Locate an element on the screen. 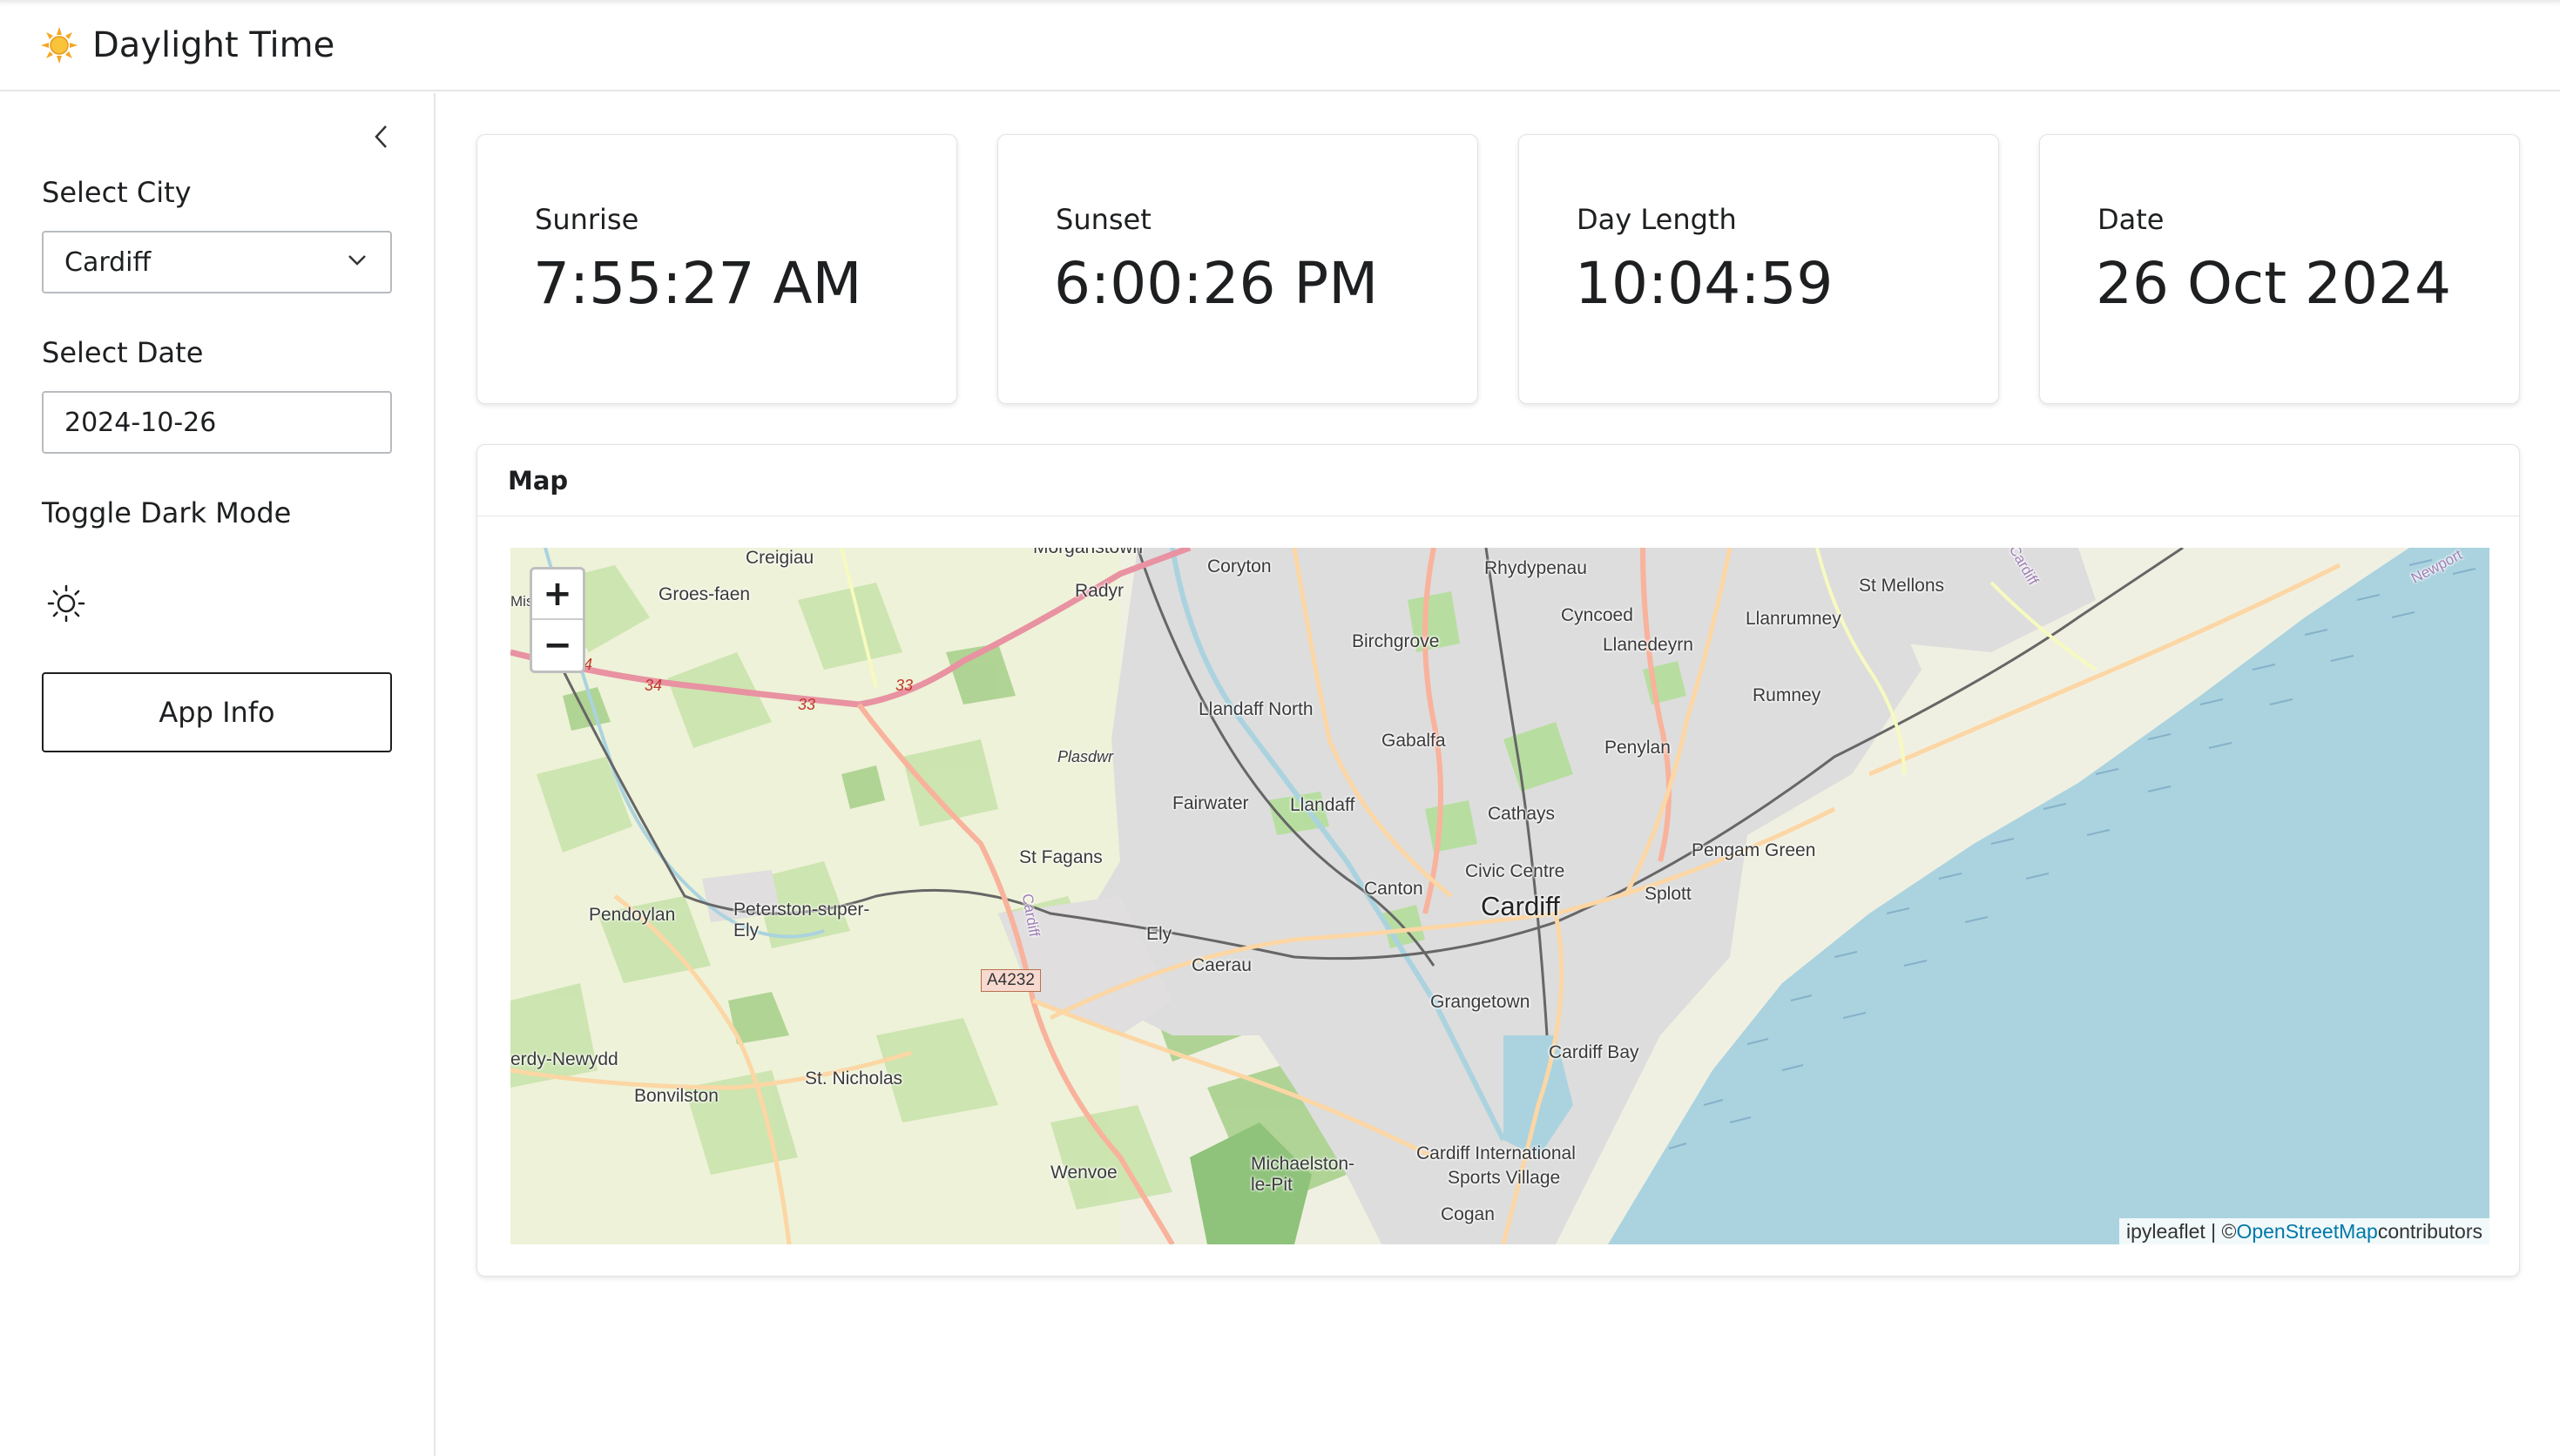  map-label-cardiff: Cardiff is located at coordinates (1520, 906).